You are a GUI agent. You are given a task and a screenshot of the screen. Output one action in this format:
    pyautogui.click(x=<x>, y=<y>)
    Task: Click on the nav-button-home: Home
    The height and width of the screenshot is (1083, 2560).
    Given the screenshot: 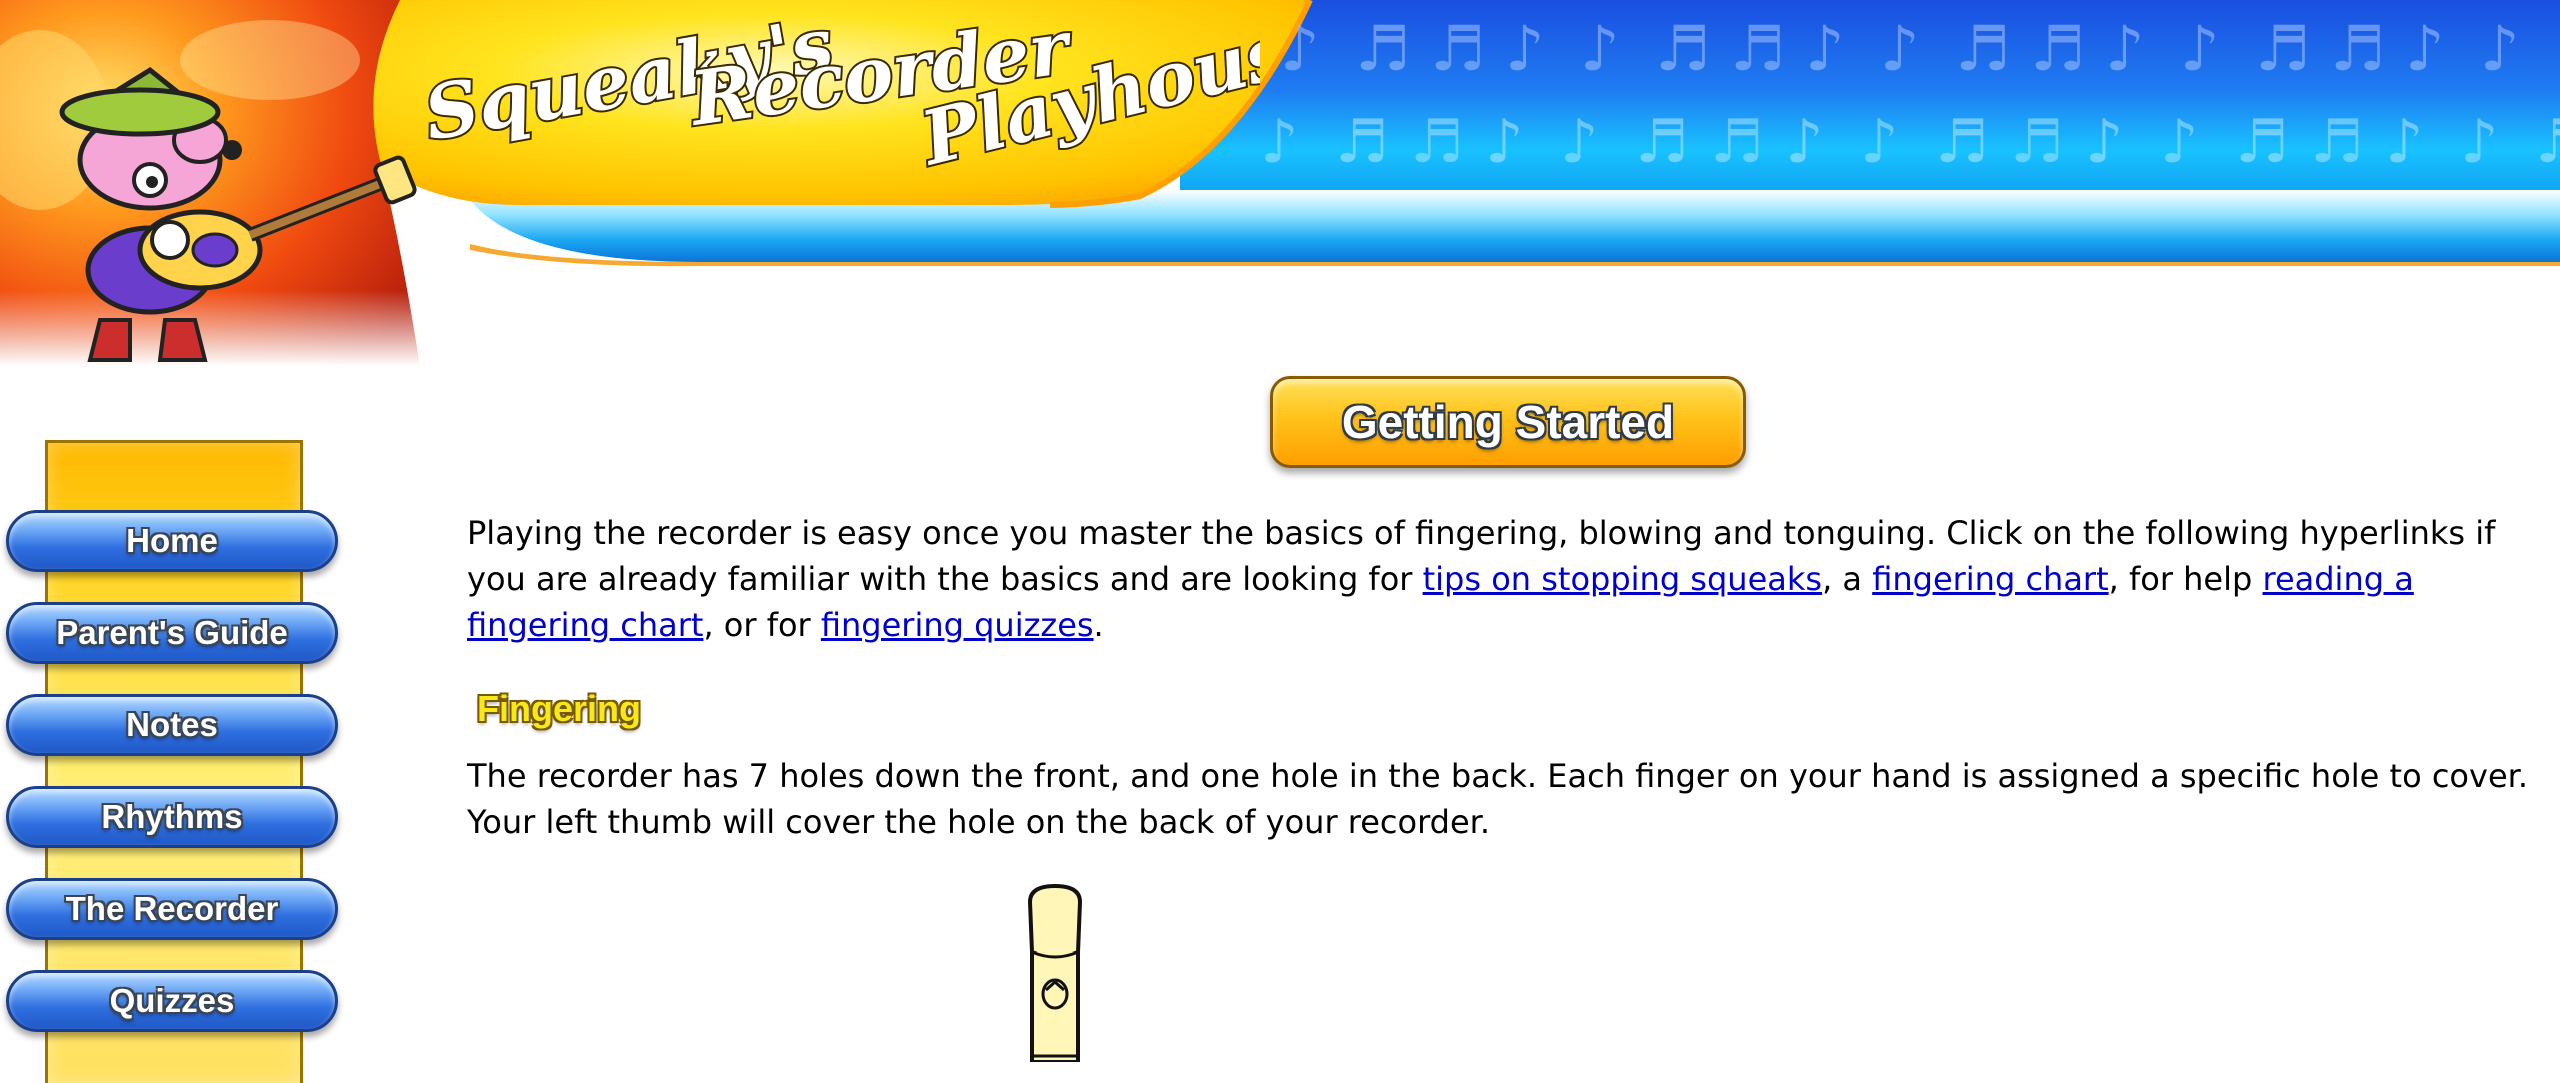 What is the action you would take?
    pyautogui.click(x=172, y=541)
    